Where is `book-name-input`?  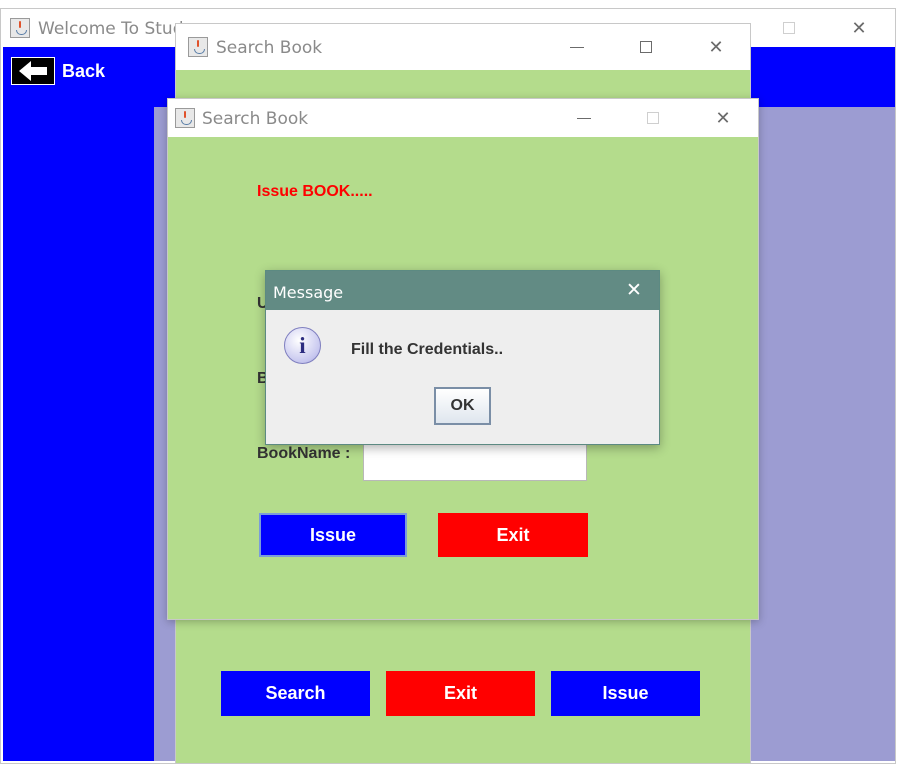
book-name-input is located at coordinates (475, 461).